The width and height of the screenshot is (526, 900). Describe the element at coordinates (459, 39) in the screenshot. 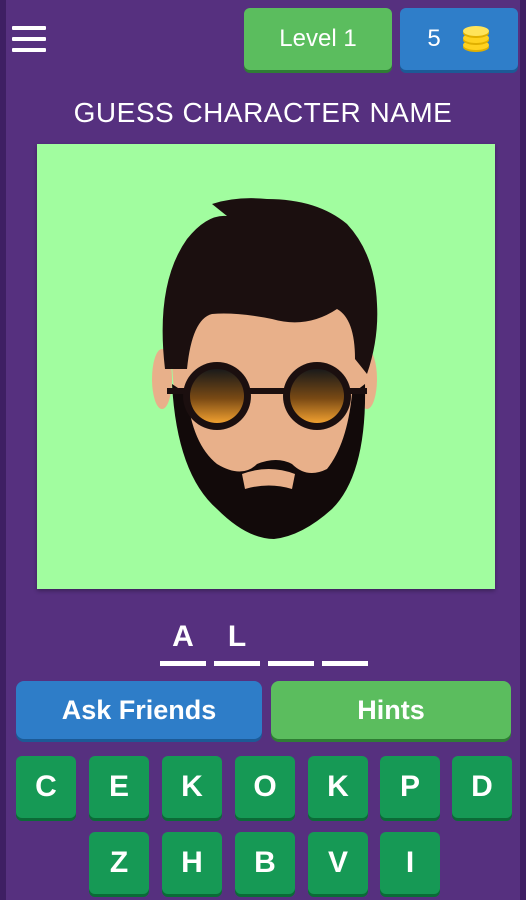

I see `coins-button: 5` at that location.